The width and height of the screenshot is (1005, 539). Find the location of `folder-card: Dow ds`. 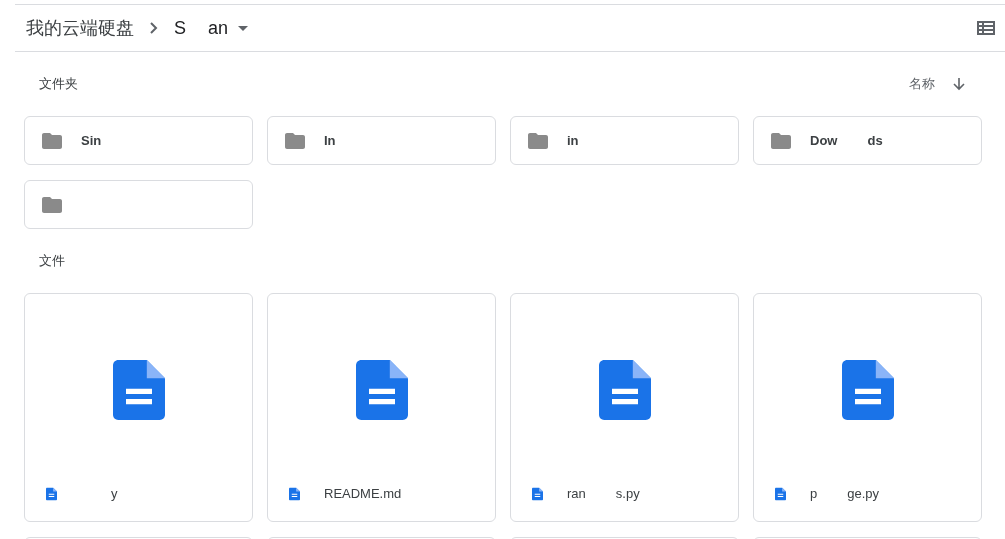

folder-card: Dow ds is located at coordinates (867, 140).